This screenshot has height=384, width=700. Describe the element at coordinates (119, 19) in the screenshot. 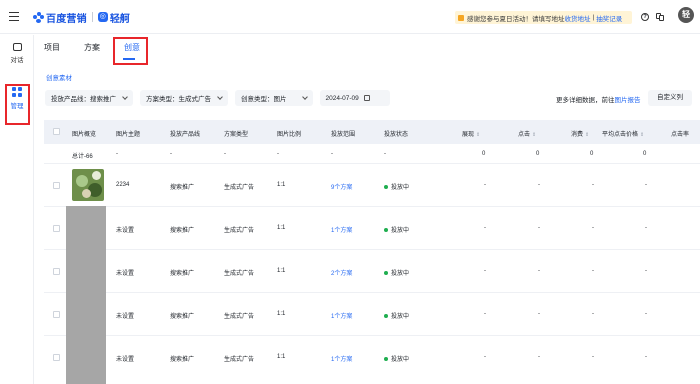

I see `product-name: 轻舸` at that location.